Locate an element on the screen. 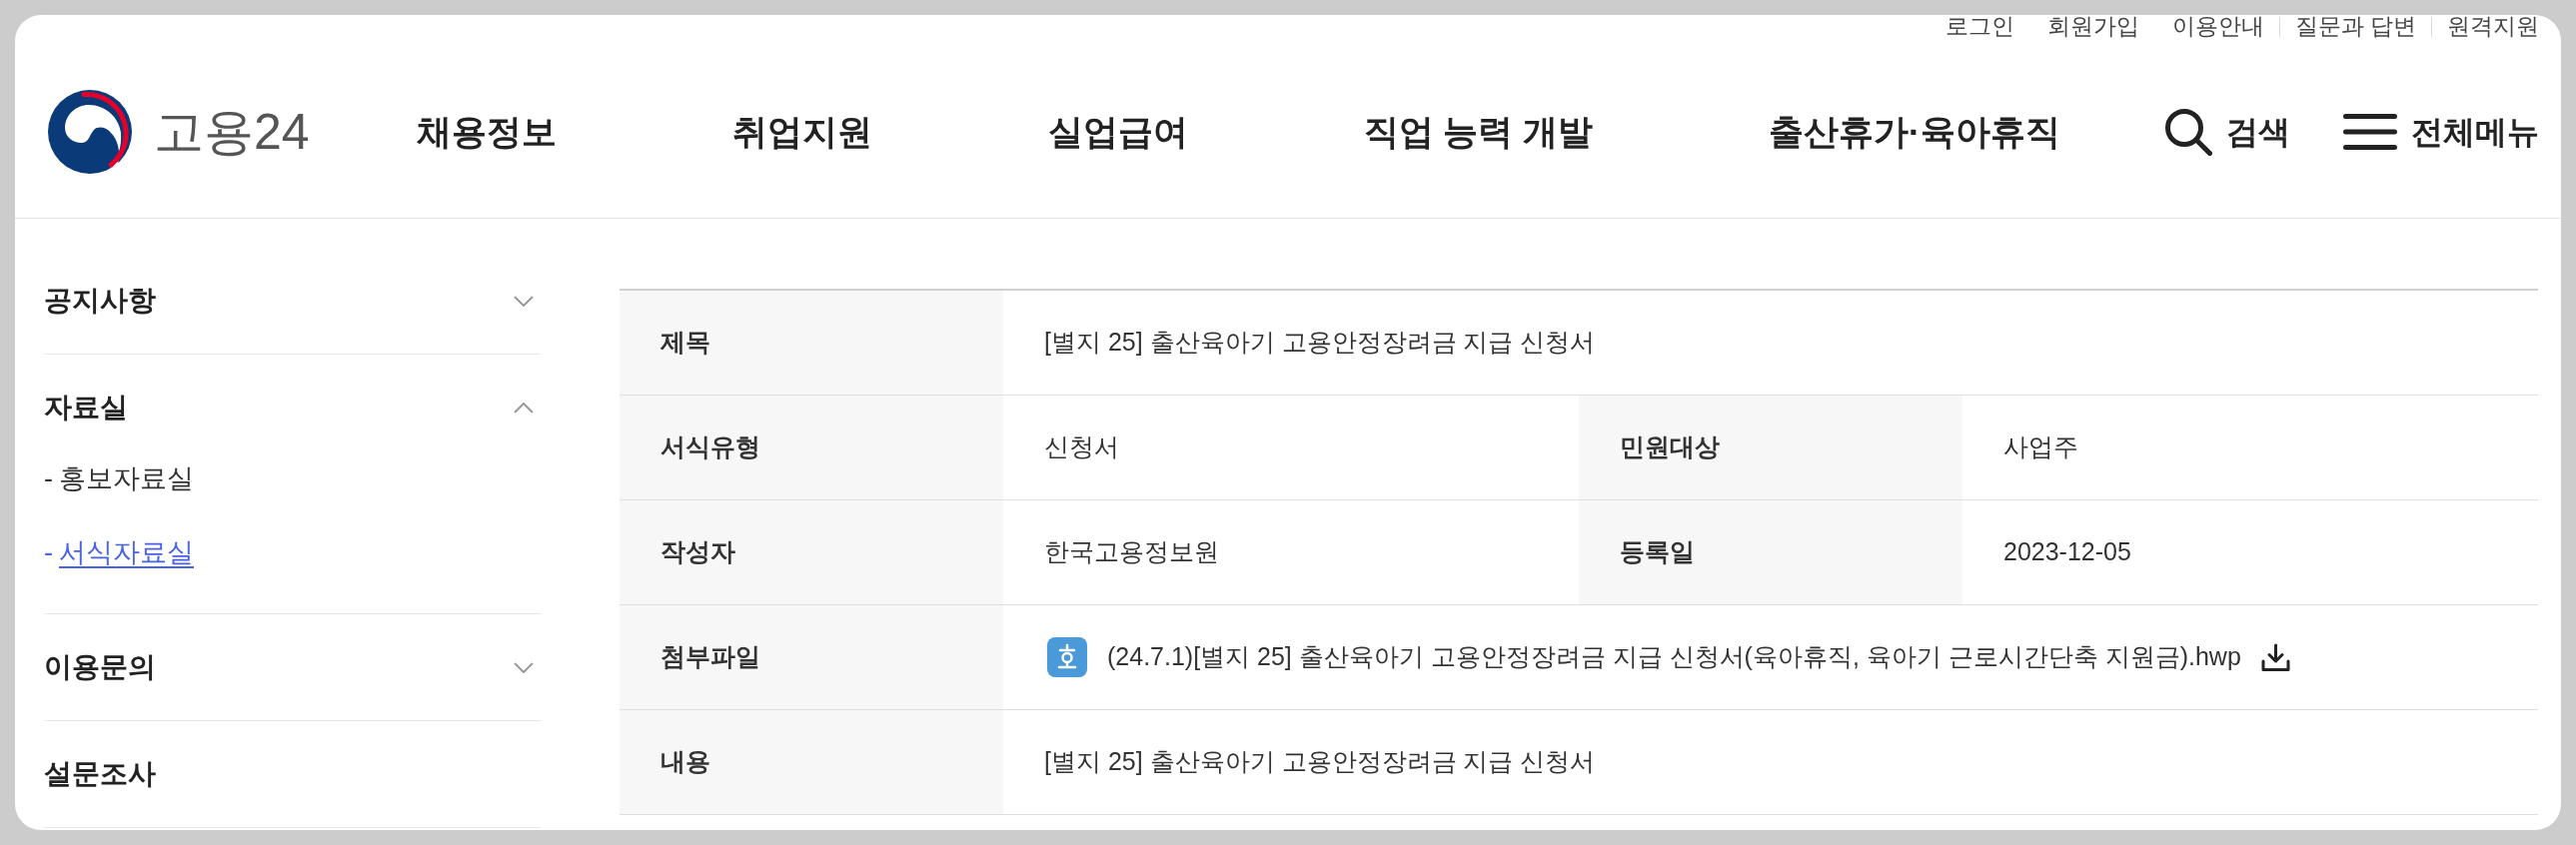  field-value: 사업주 is located at coordinates (2040, 447).